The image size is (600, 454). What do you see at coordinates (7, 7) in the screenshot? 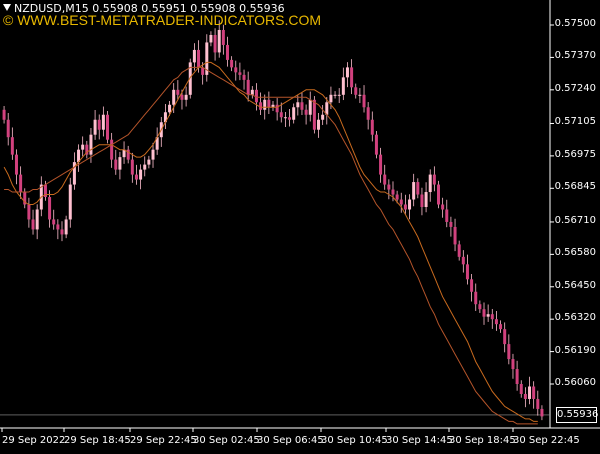
I see `dropdown-triangle-icon` at bounding box center [7, 7].